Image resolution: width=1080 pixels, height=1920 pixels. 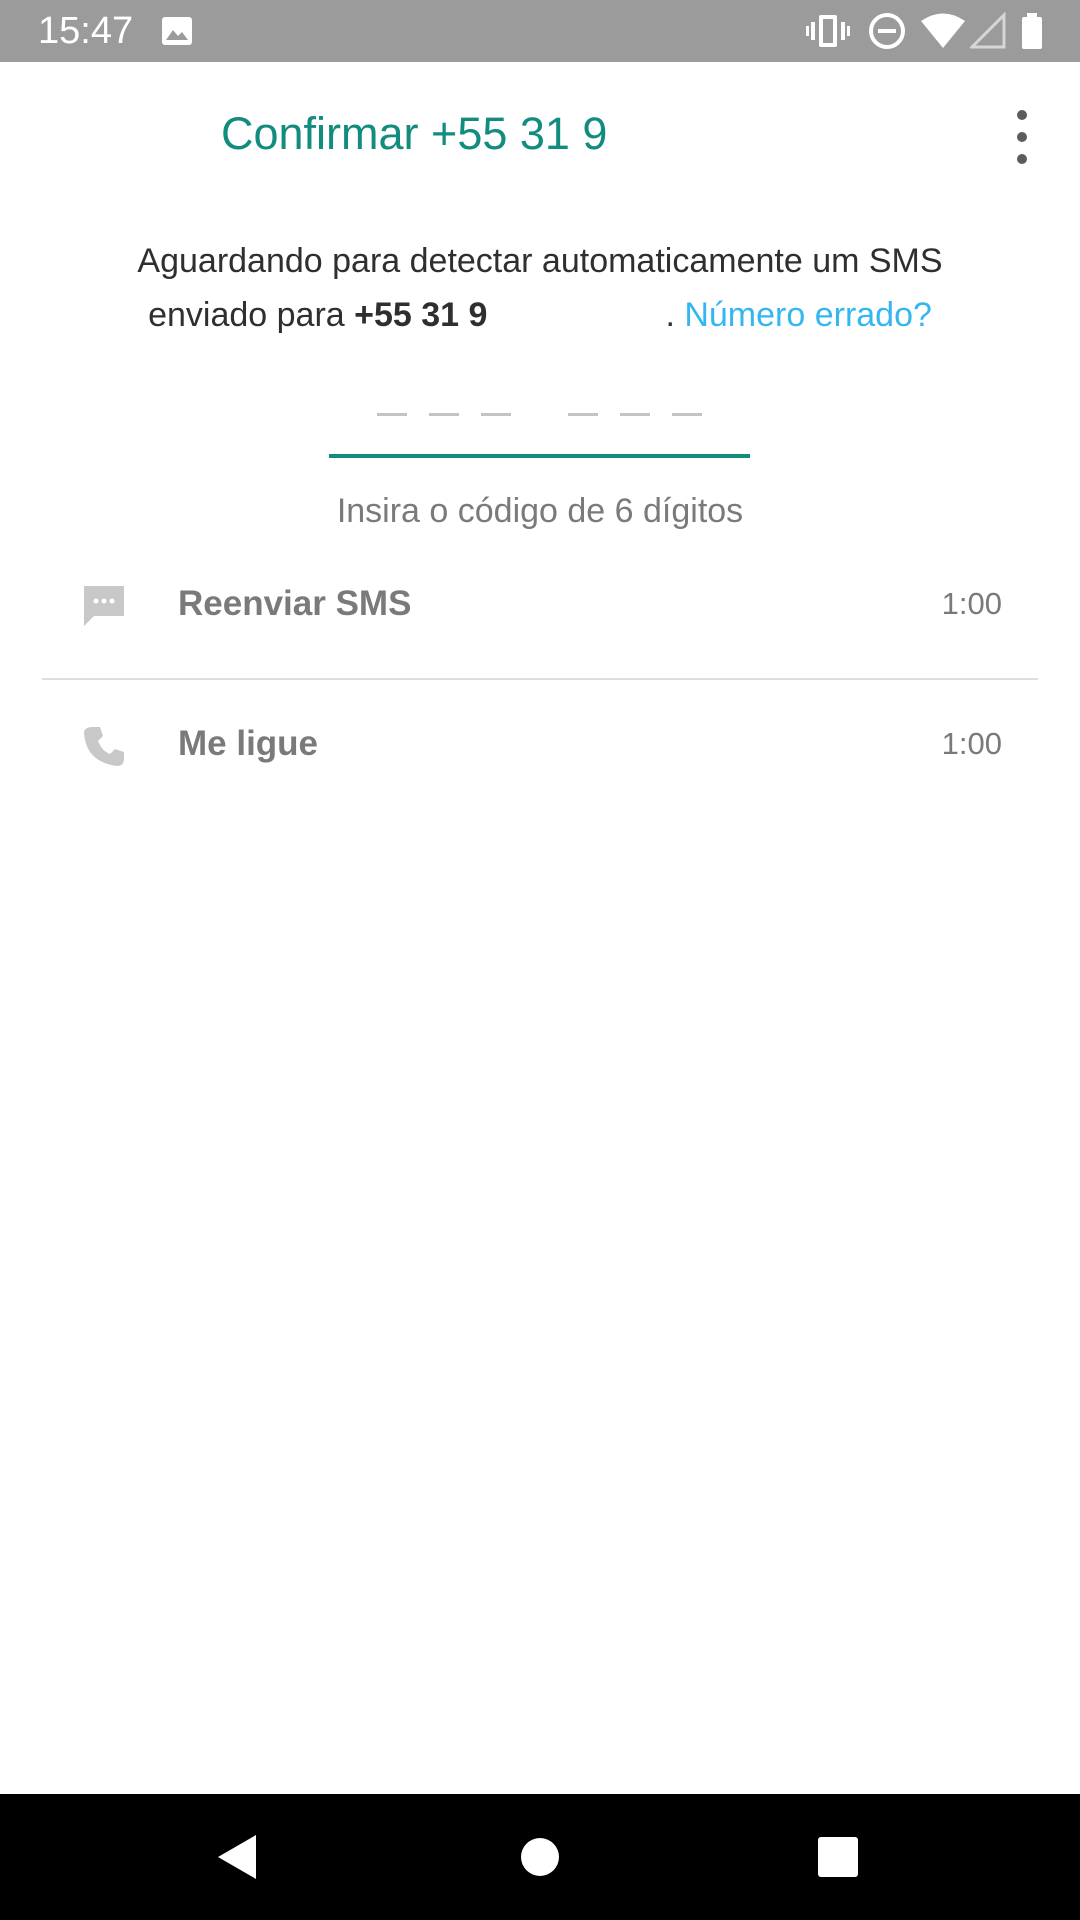 What do you see at coordinates (1032, 31) in the screenshot?
I see `battery-icon` at bounding box center [1032, 31].